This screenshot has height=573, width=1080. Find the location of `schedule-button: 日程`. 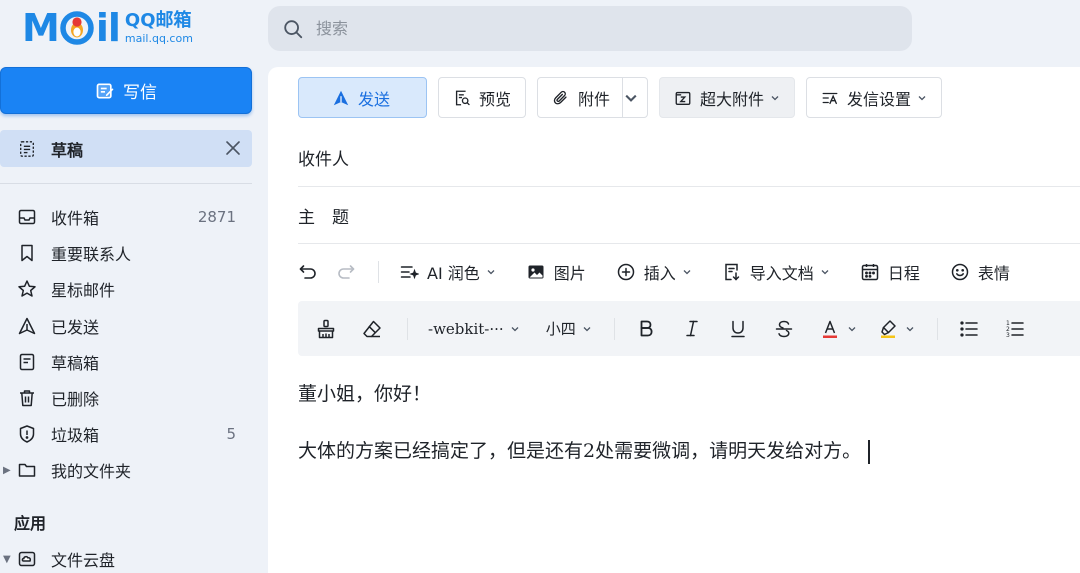

schedule-button: 日程 is located at coordinates (890, 272).